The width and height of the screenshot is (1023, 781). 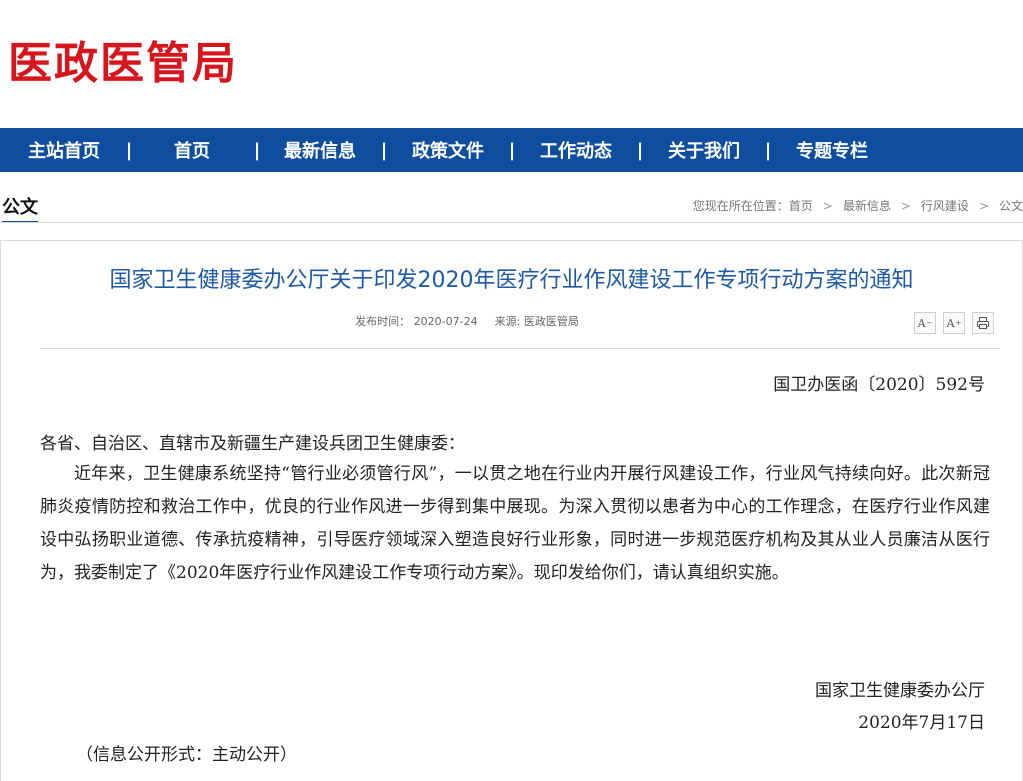 I want to click on nav-item-work-news: 工作动态, so click(x=576, y=150).